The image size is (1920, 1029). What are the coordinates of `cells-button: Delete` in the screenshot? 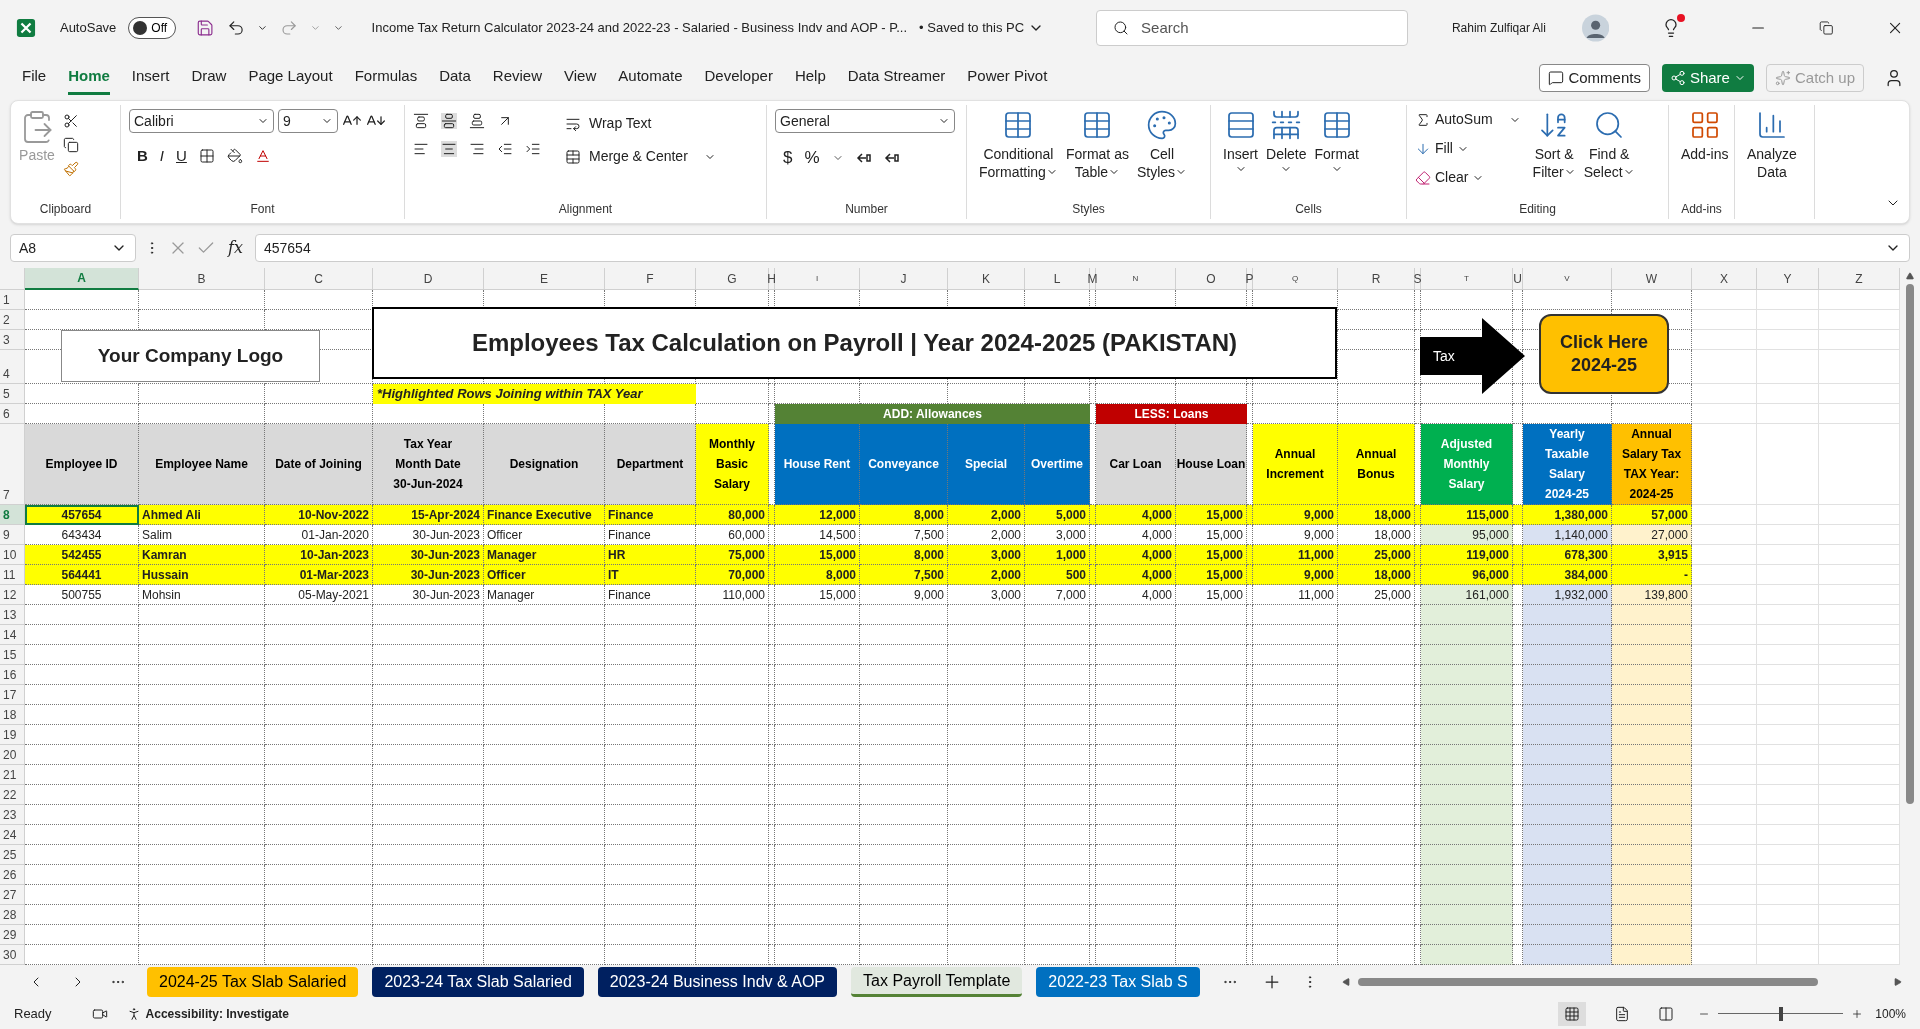 It's located at (1286, 154).